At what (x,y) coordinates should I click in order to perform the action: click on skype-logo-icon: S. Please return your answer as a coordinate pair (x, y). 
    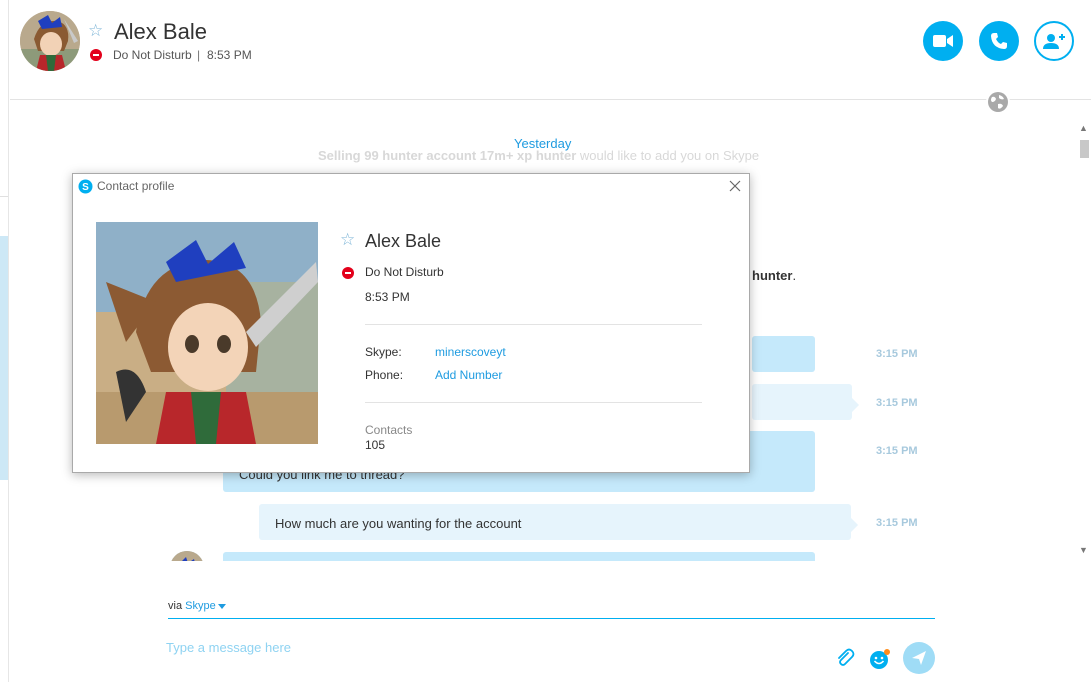
    Looking at the image, I should click on (85, 186).